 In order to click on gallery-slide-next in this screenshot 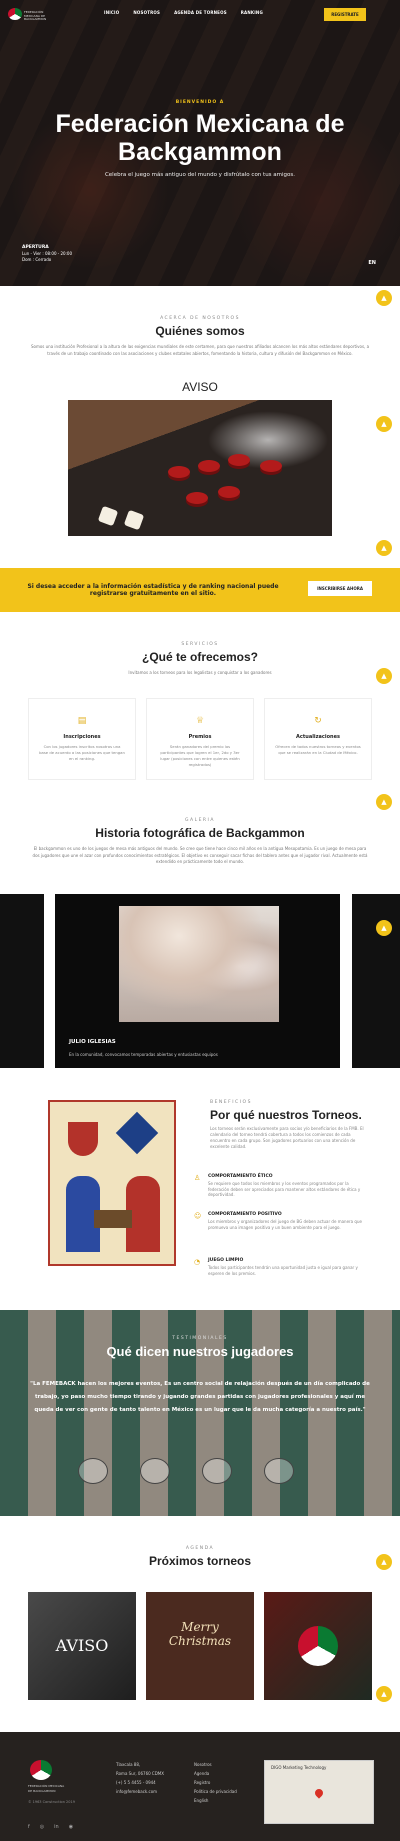, I will do `click(376, 981)`.